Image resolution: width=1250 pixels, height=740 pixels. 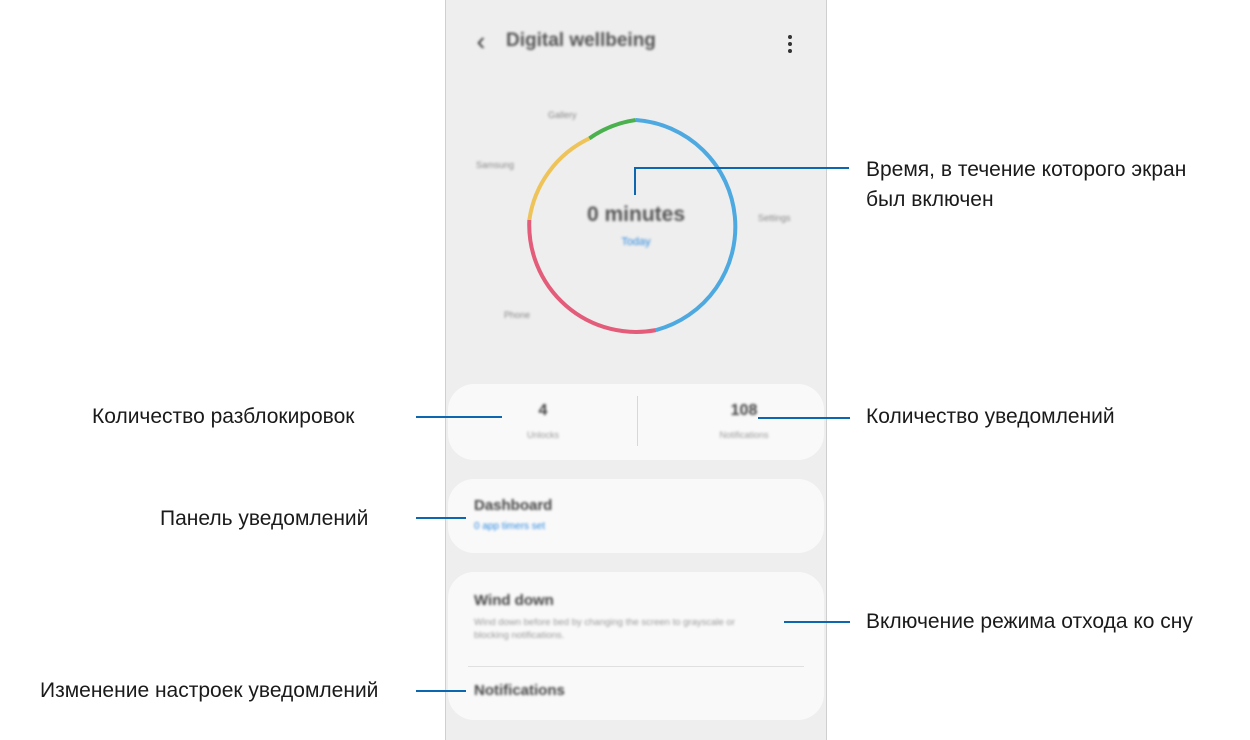 I want to click on wind-down-title: Wind down, so click(x=514, y=600).